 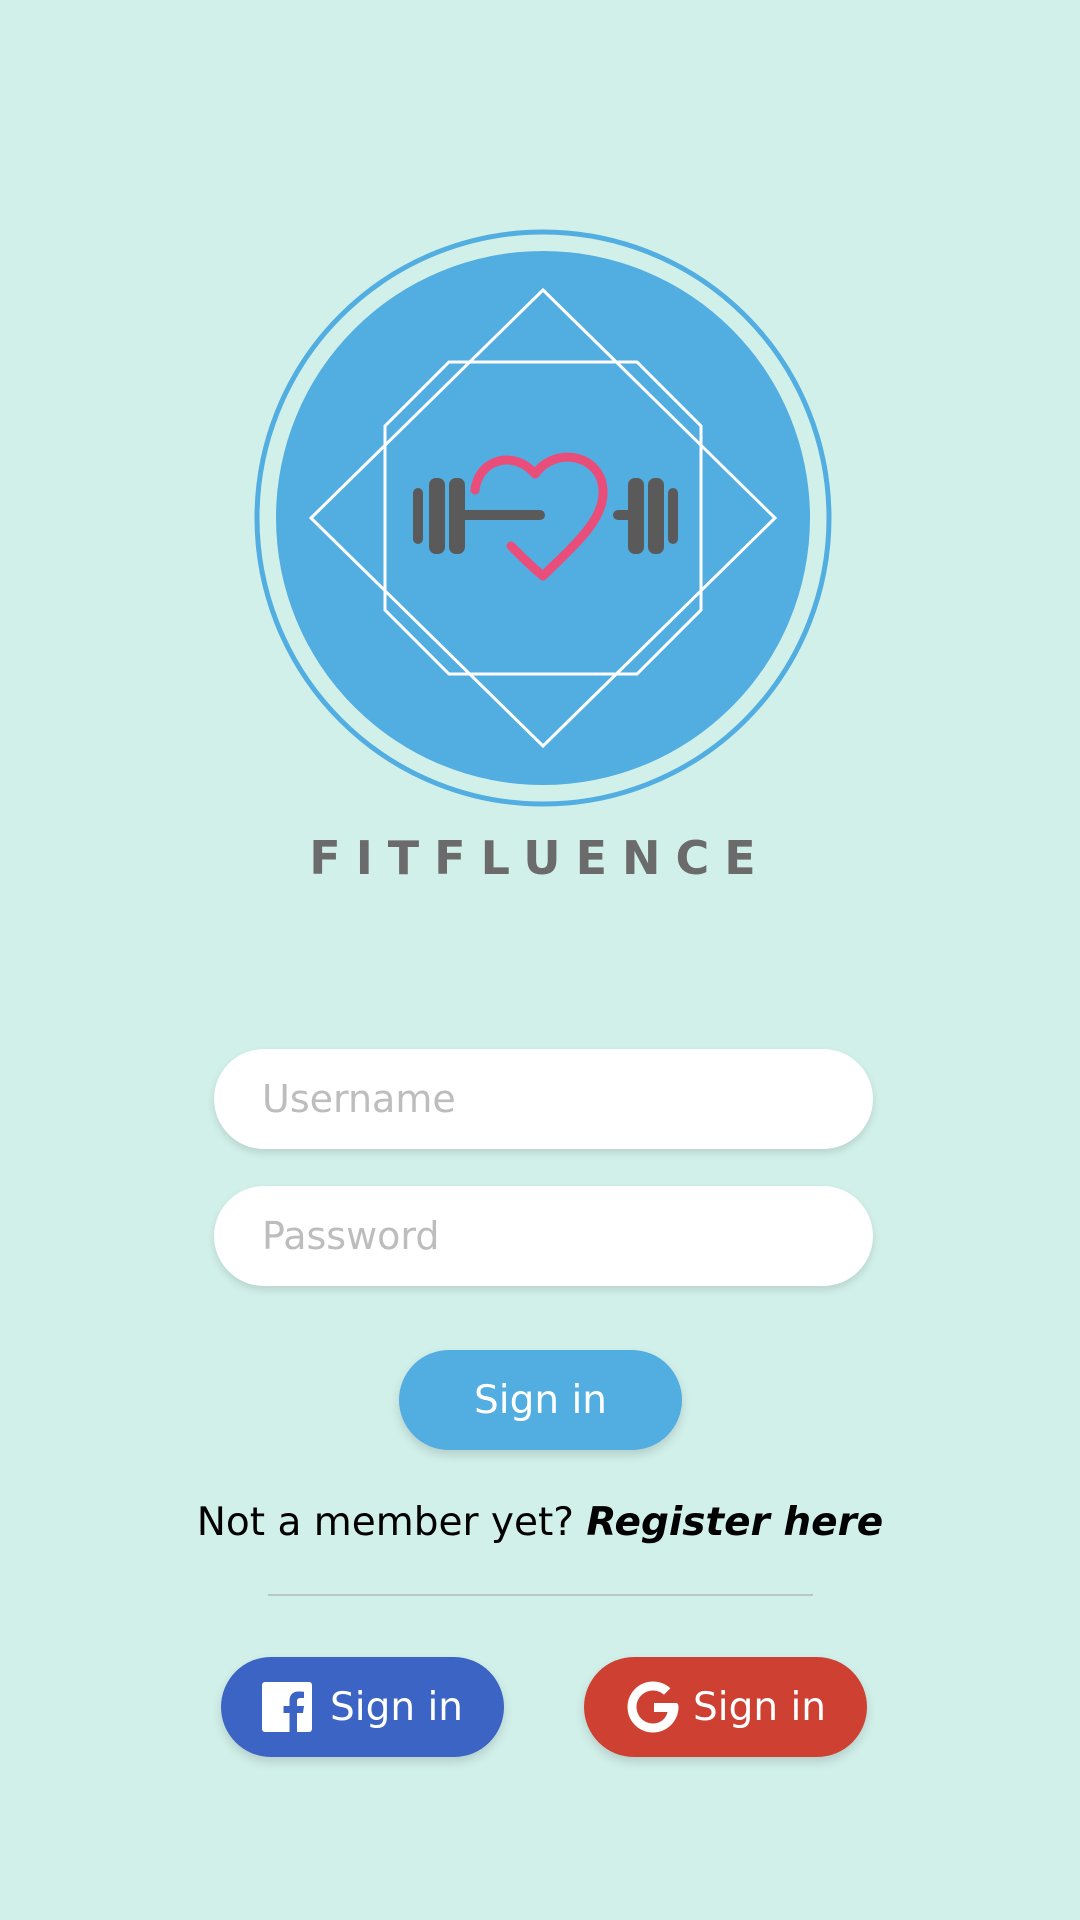 I want to click on register-prompt-text: Not a member yet?, so click(x=385, y=1522).